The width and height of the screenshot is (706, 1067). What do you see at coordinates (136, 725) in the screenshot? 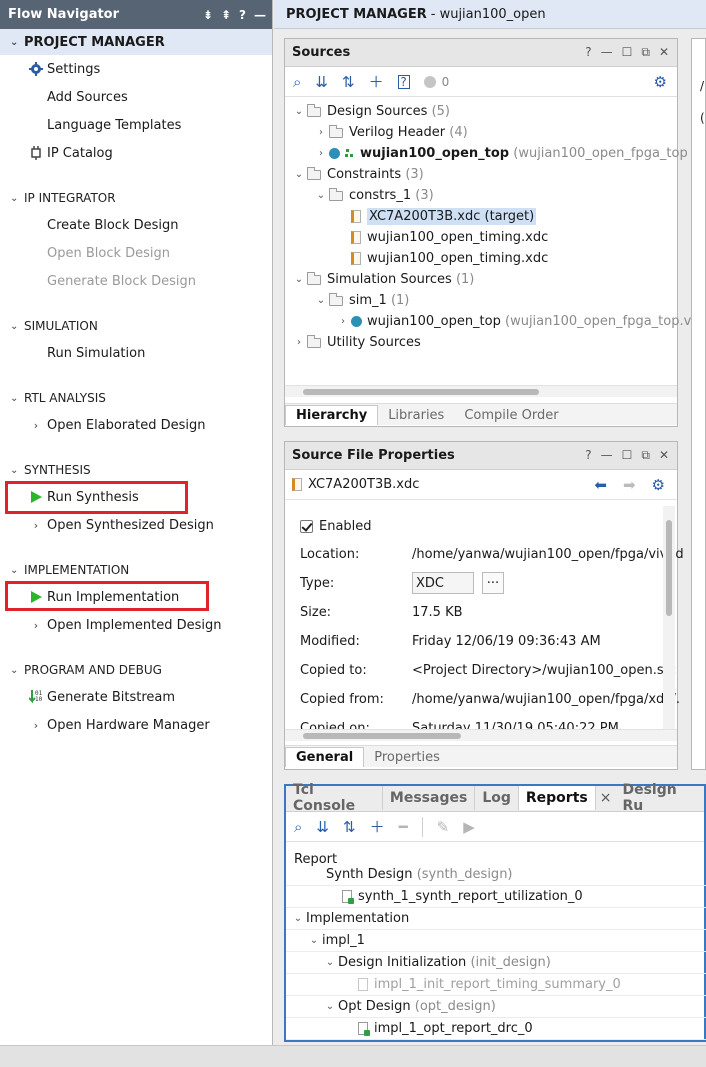
I see `nav-item-open-hardware-manager: › Open Hardware Manager` at bounding box center [136, 725].